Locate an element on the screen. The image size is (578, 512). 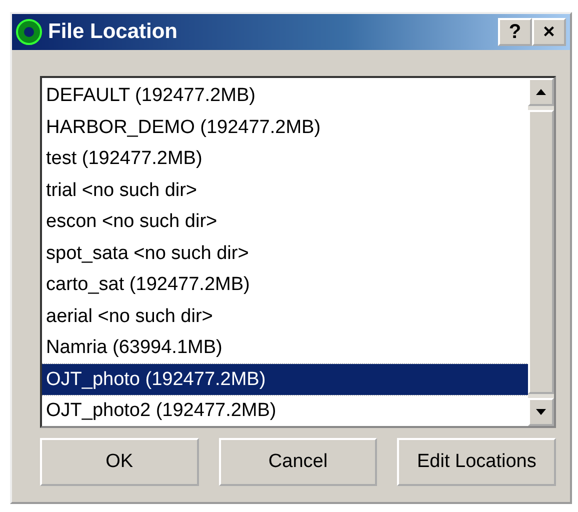
list-item: carto_sat (192477.2MB) is located at coordinates (285, 284).